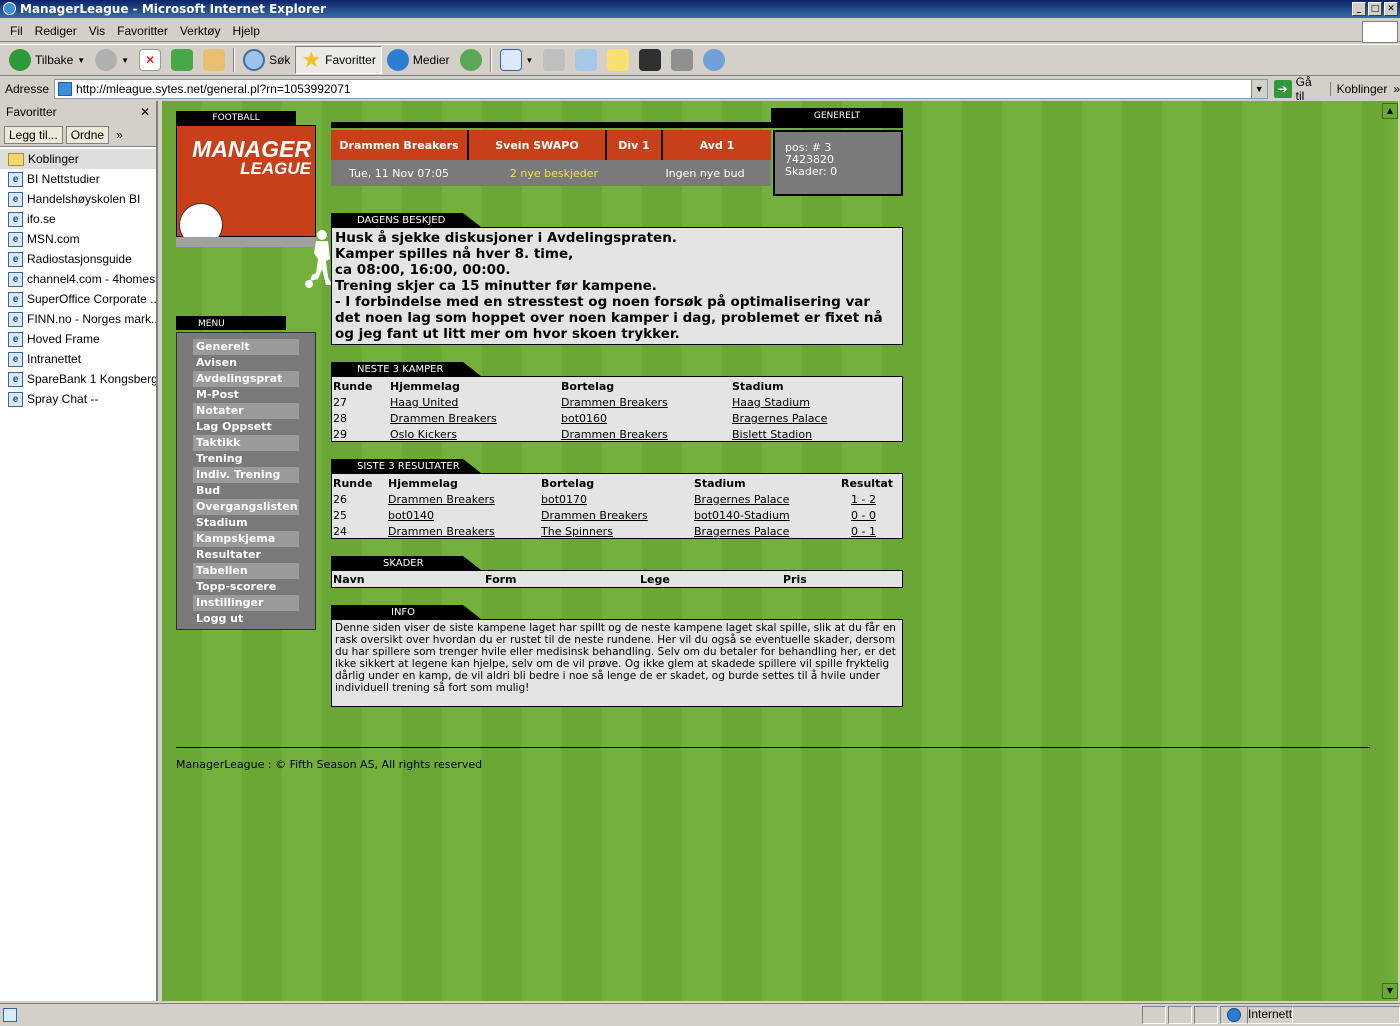 The height and width of the screenshot is (1026, 1400). Describe the element at coordinates (246, 555) in the screenshot. I see `menu-item-resultater: Resultater` at that location.